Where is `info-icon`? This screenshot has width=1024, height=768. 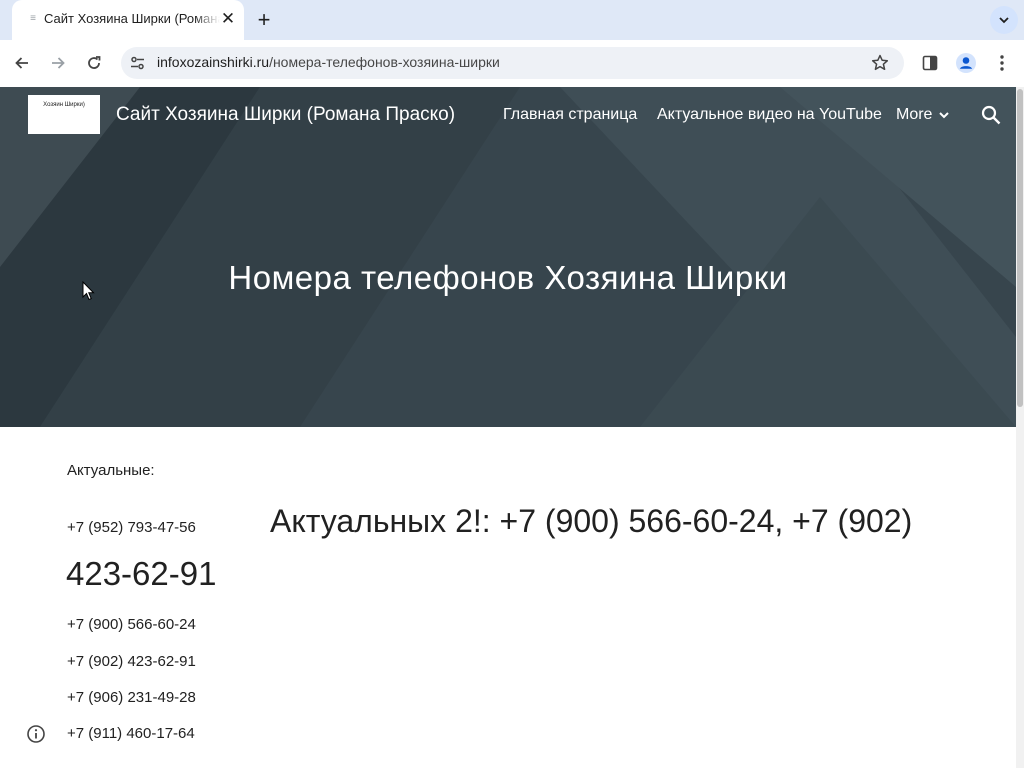 info-icon is located at coordinates (36, 734).